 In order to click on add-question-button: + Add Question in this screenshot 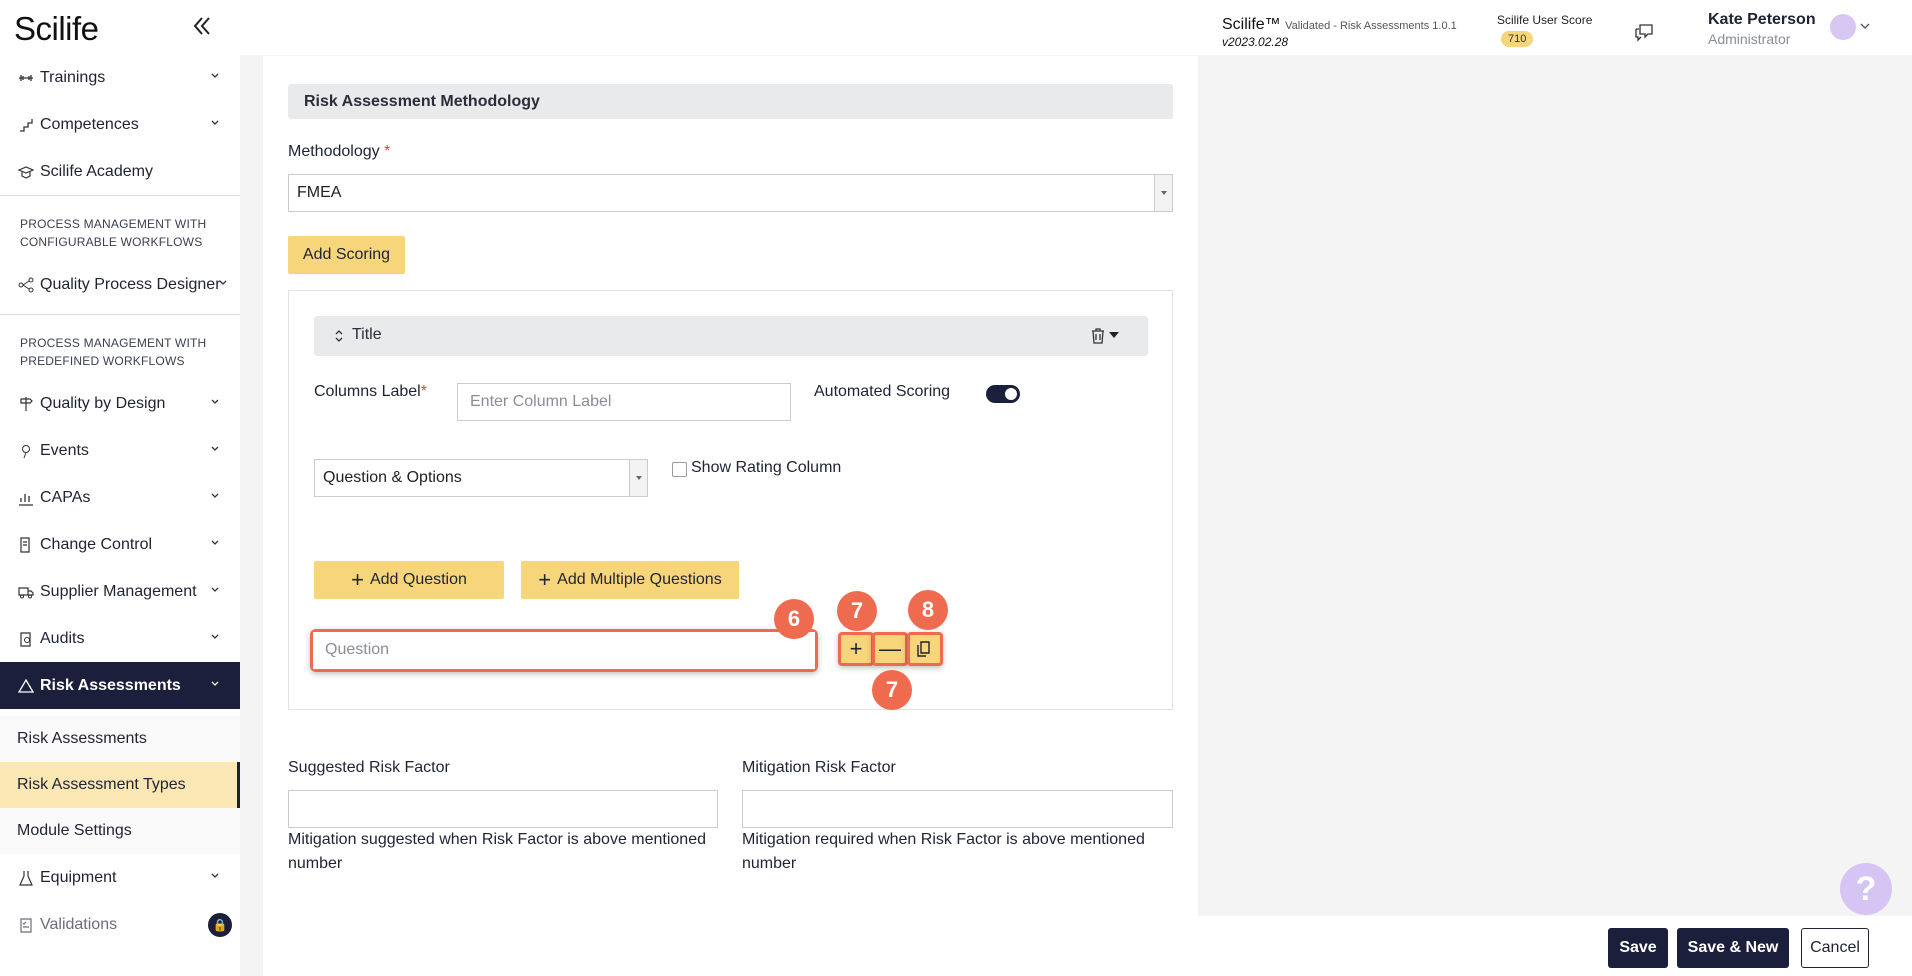, I will do `click(409, 580)`.